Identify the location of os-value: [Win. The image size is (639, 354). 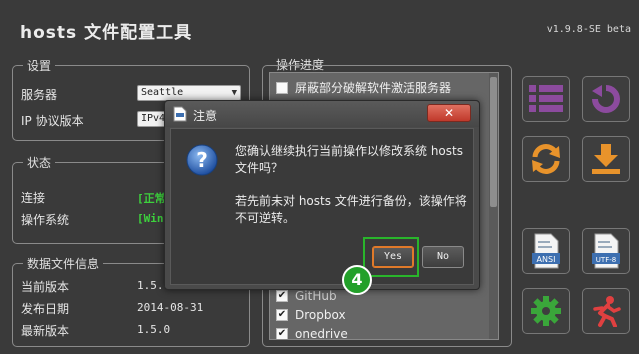
(150, 218).